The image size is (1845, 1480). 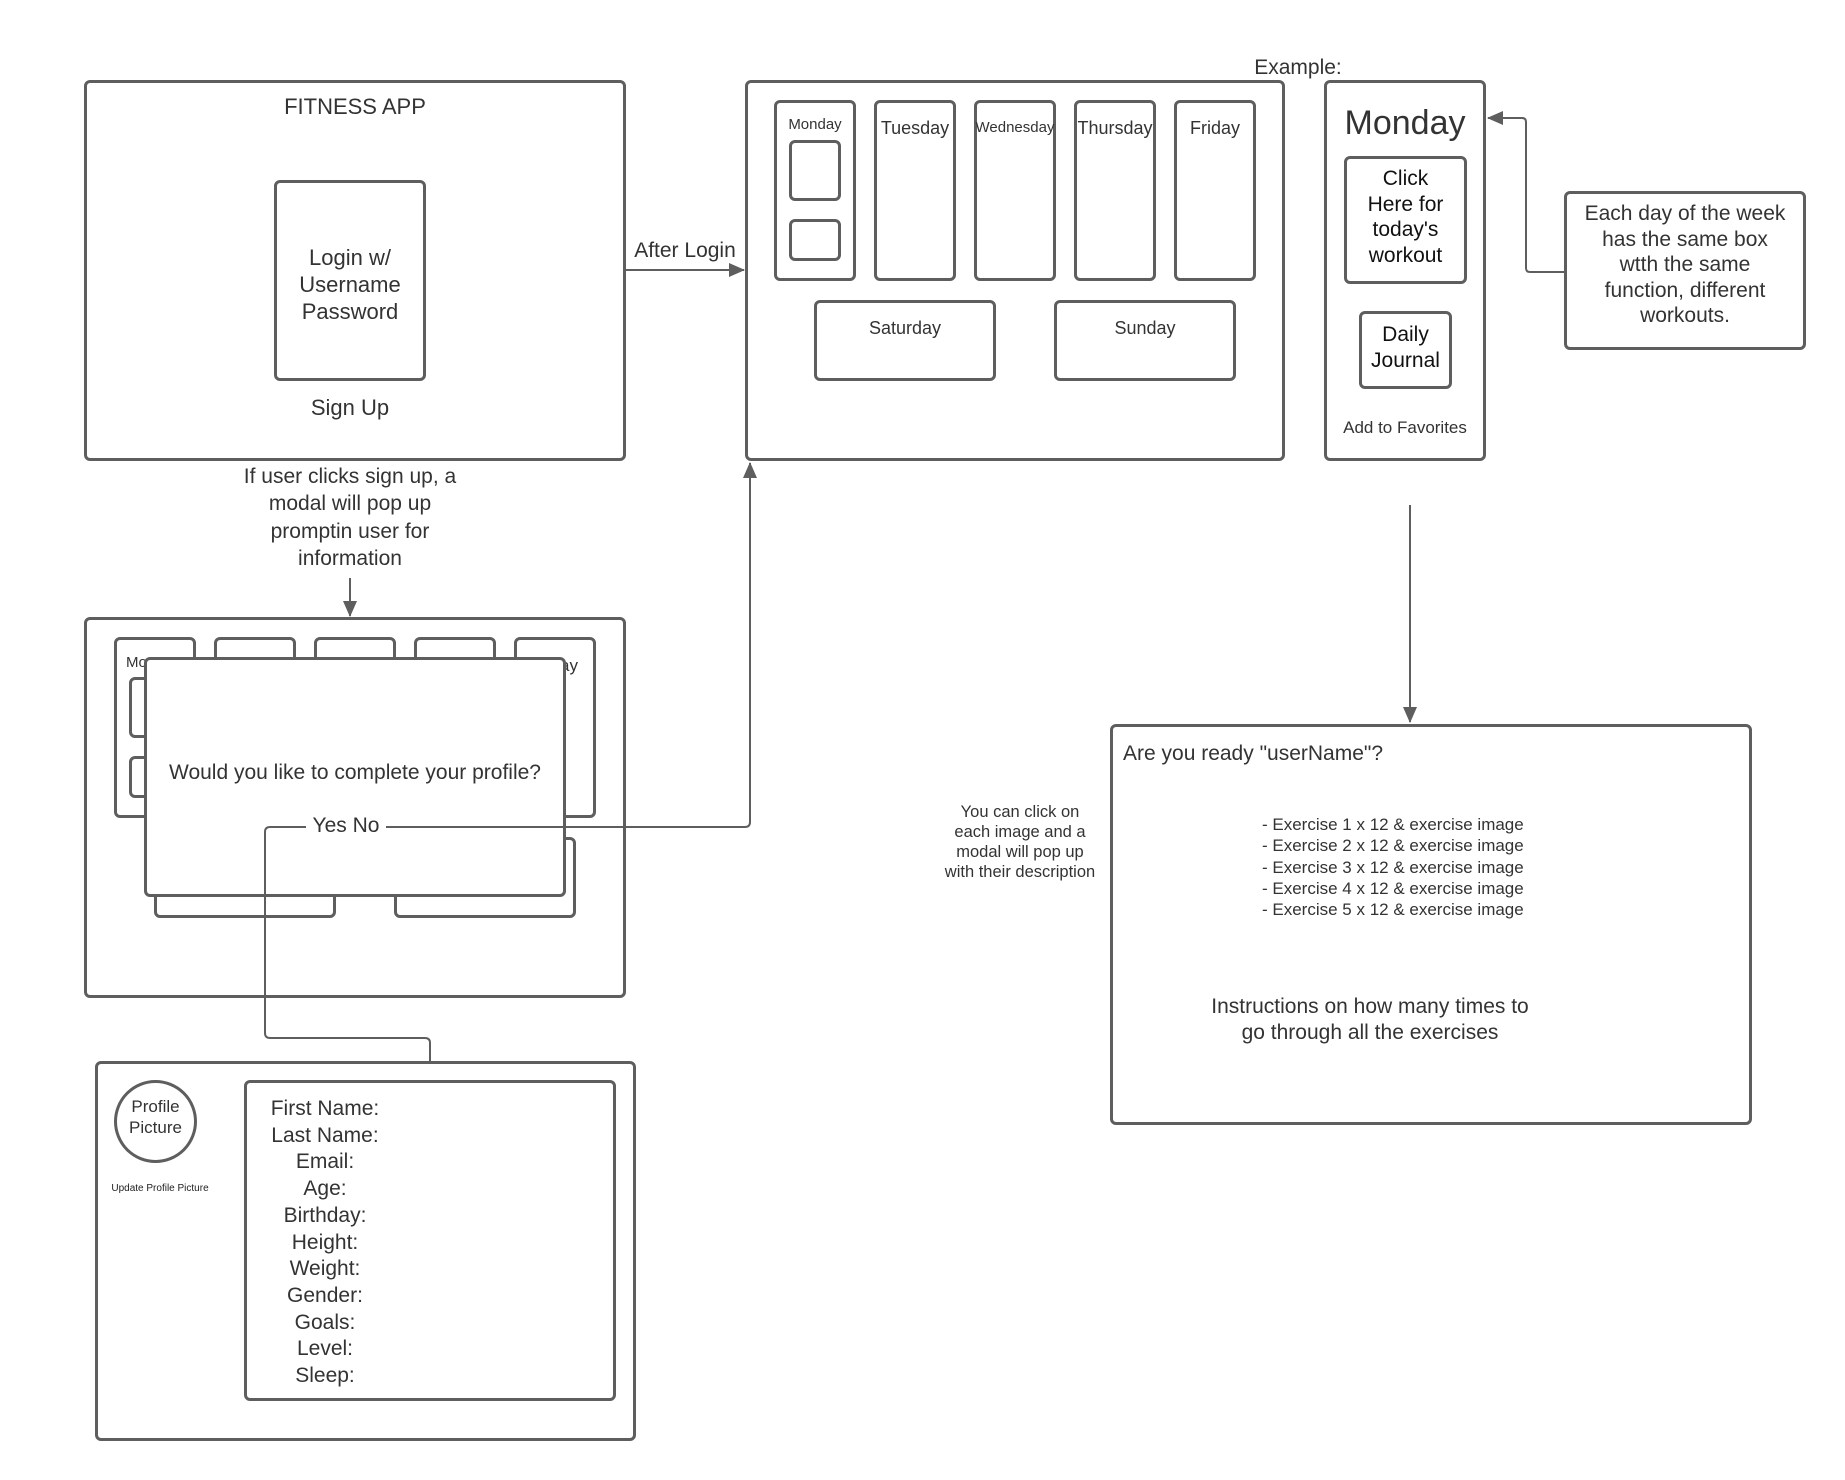 What do you see at coordinates (346, 826) in the screenshot?
I see `yes-no-options: Yes No` at bounding box center [346, 826].